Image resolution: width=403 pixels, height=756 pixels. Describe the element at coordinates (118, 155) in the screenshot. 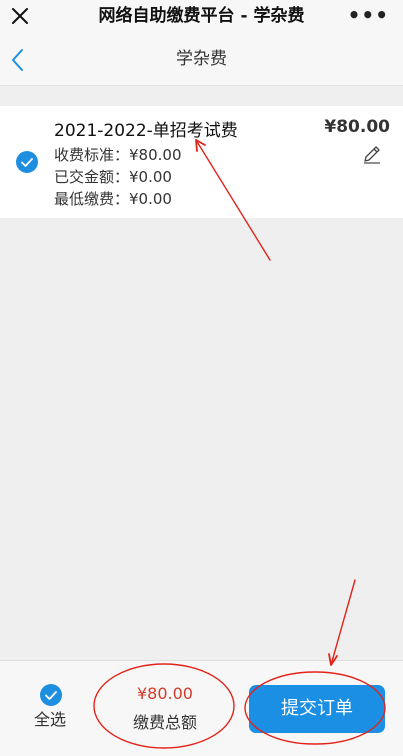

I see `fee-standard: 收费标准：¥80.00` at that location.